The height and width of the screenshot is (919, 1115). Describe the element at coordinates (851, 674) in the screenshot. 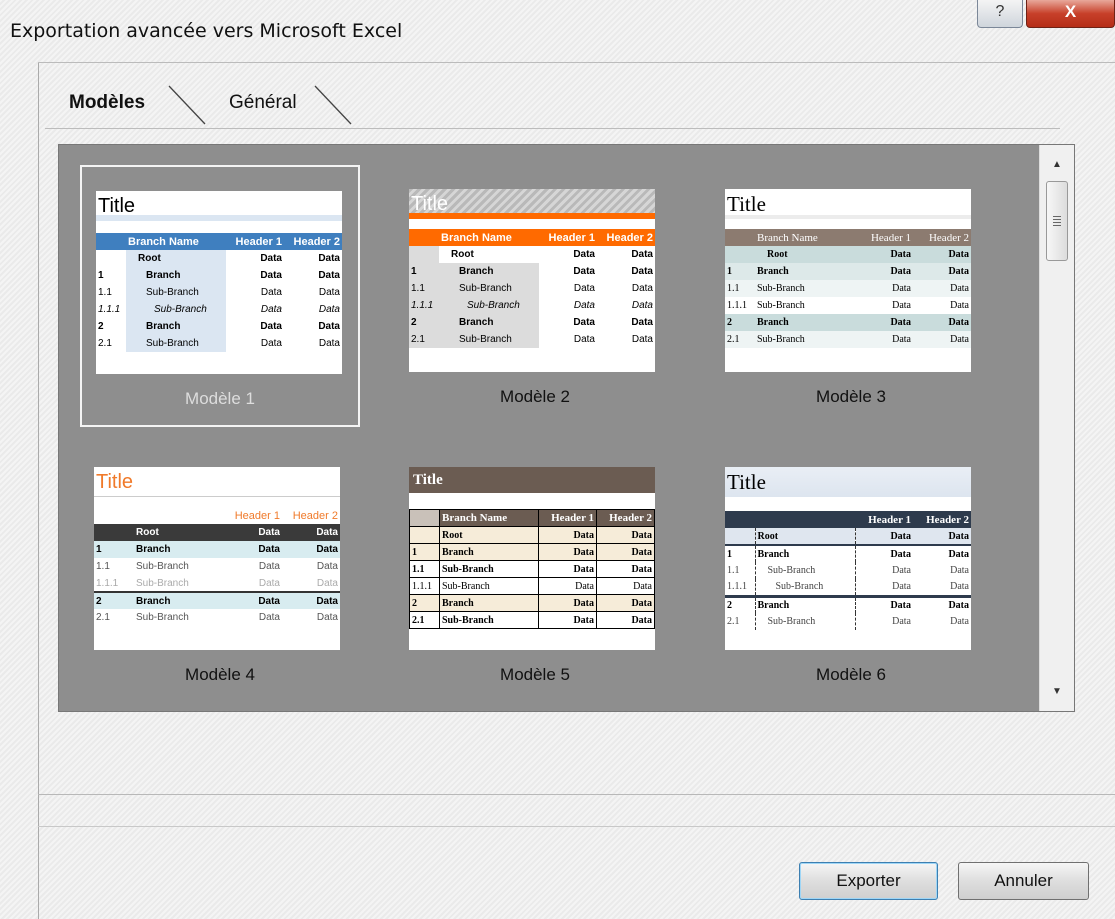

I see `template-label: Modèle 6` at that location.